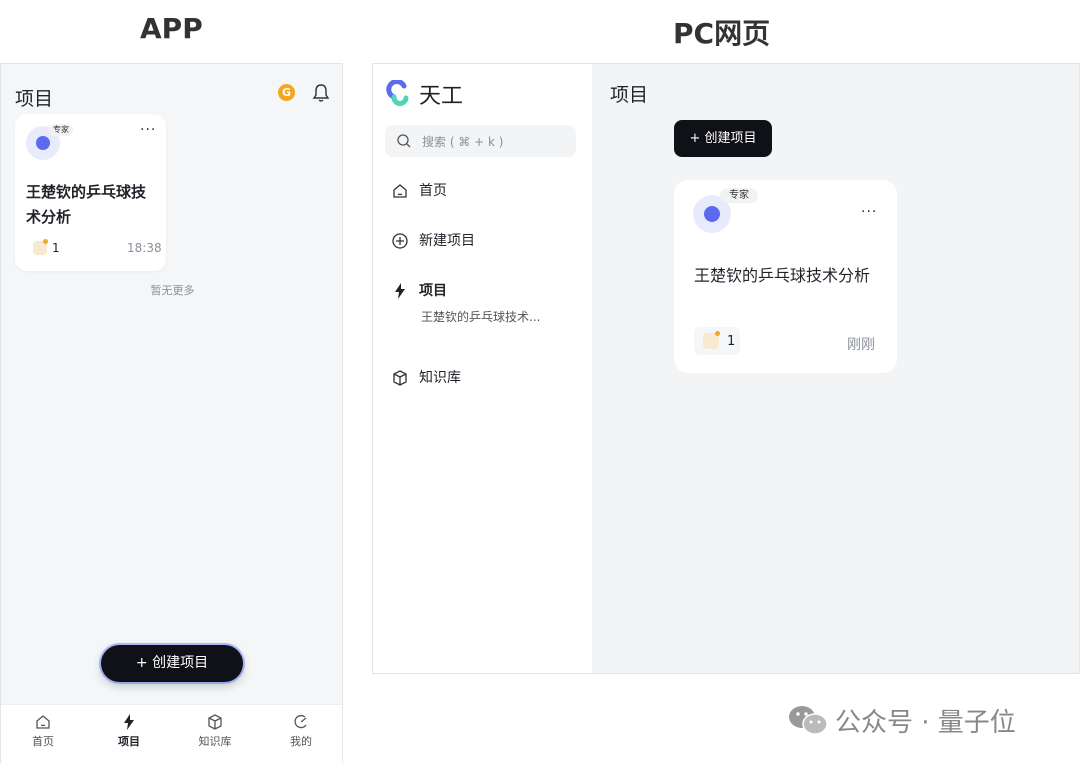 Image resolution: width=1080 pixels, height=763 pixels. I want to click on sidebar-item-projects-label: 项目, so click(433, 291).